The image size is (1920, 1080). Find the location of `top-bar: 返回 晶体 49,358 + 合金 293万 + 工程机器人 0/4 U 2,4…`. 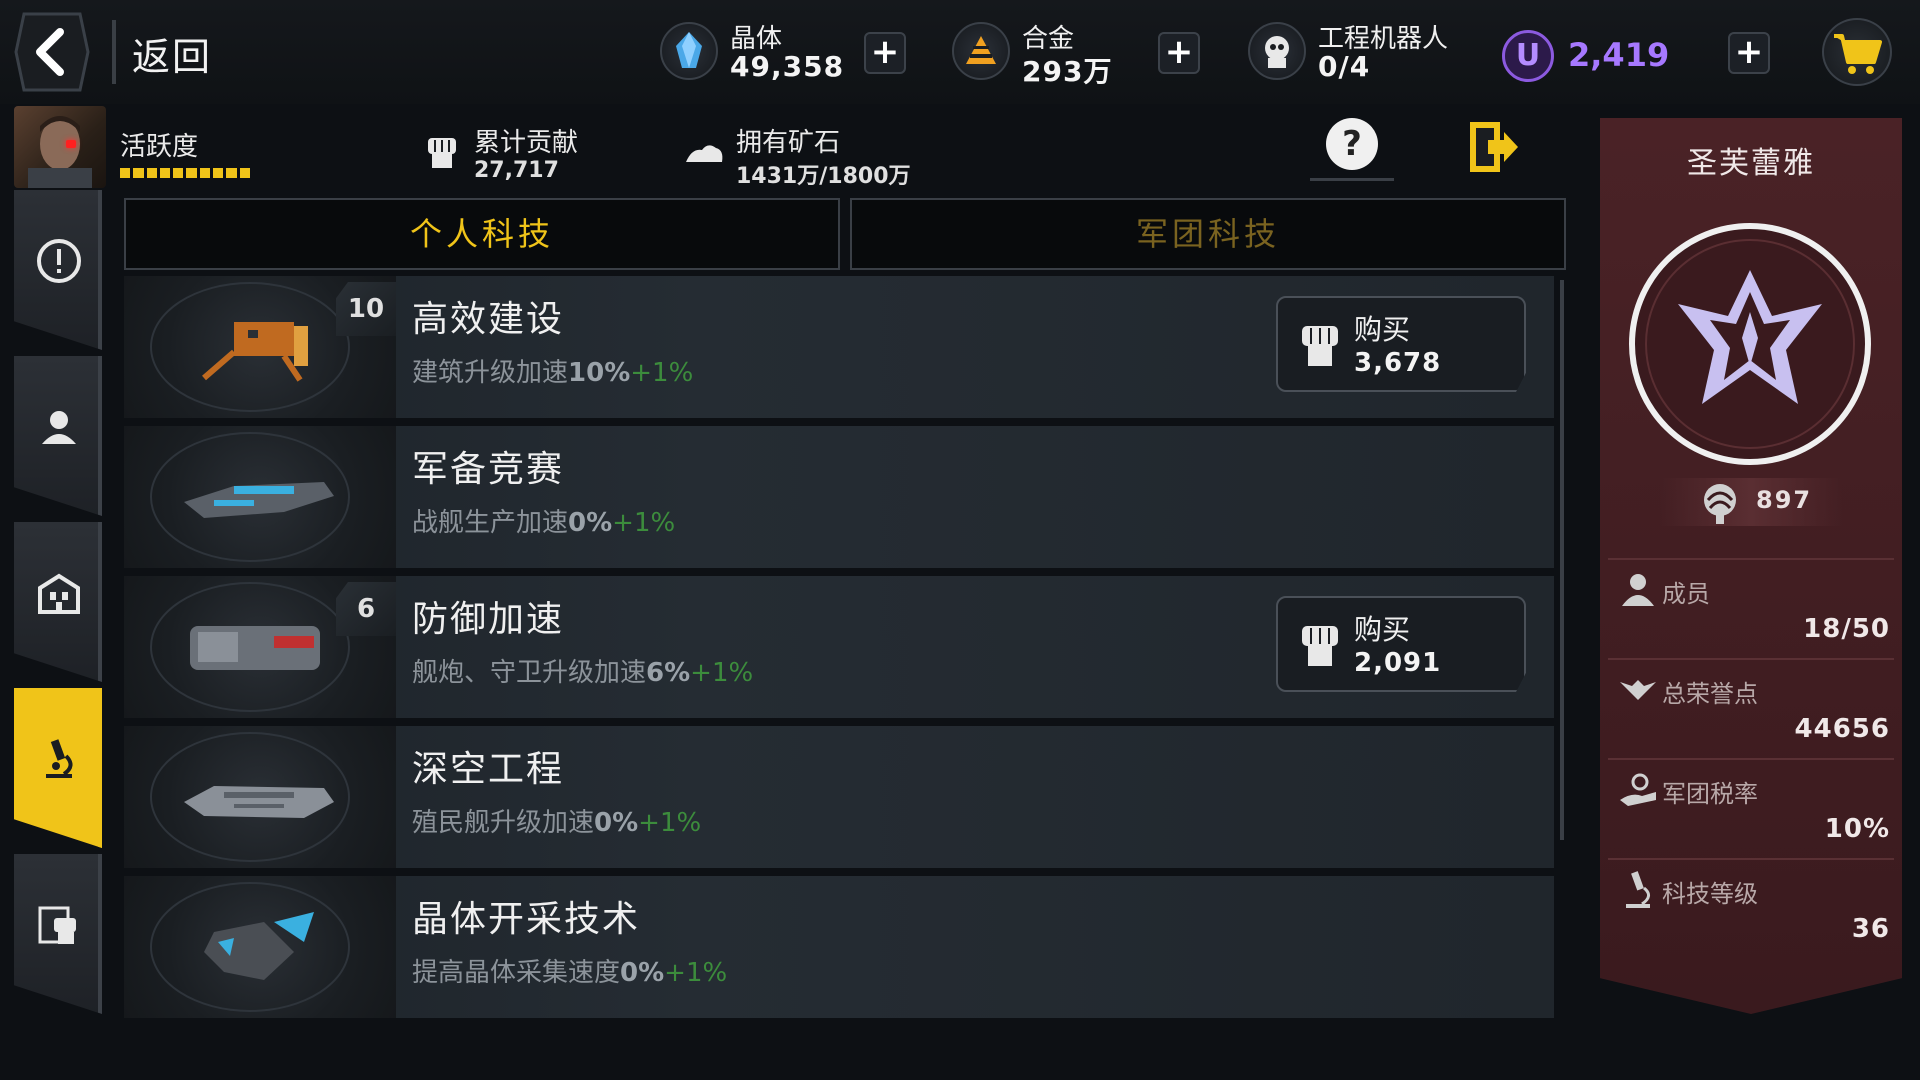

top-bar: 返回 晶体 49,358 + 合金 293万 + 工程机器人 0/4 U 2,4… is located at coordinates (960, 52).